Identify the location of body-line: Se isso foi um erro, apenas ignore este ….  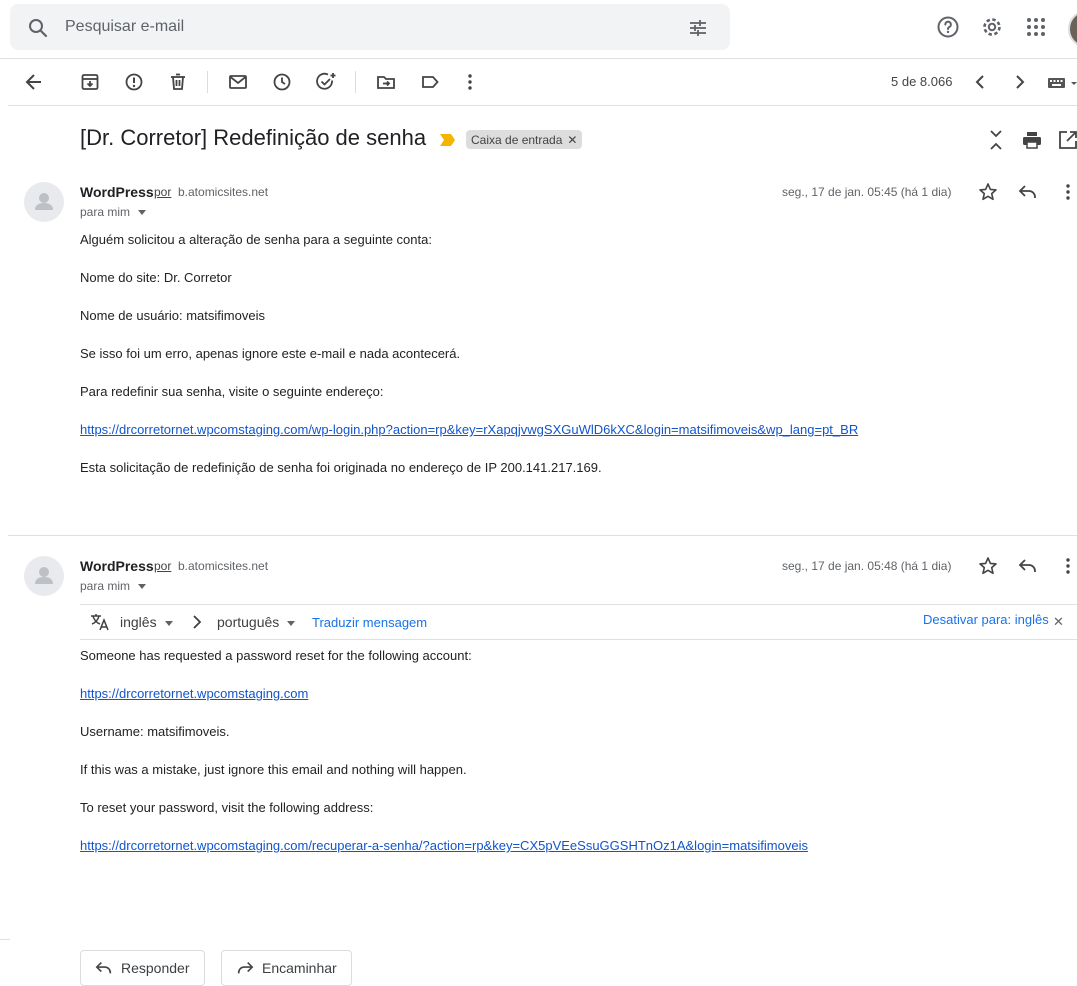
(270, 353).